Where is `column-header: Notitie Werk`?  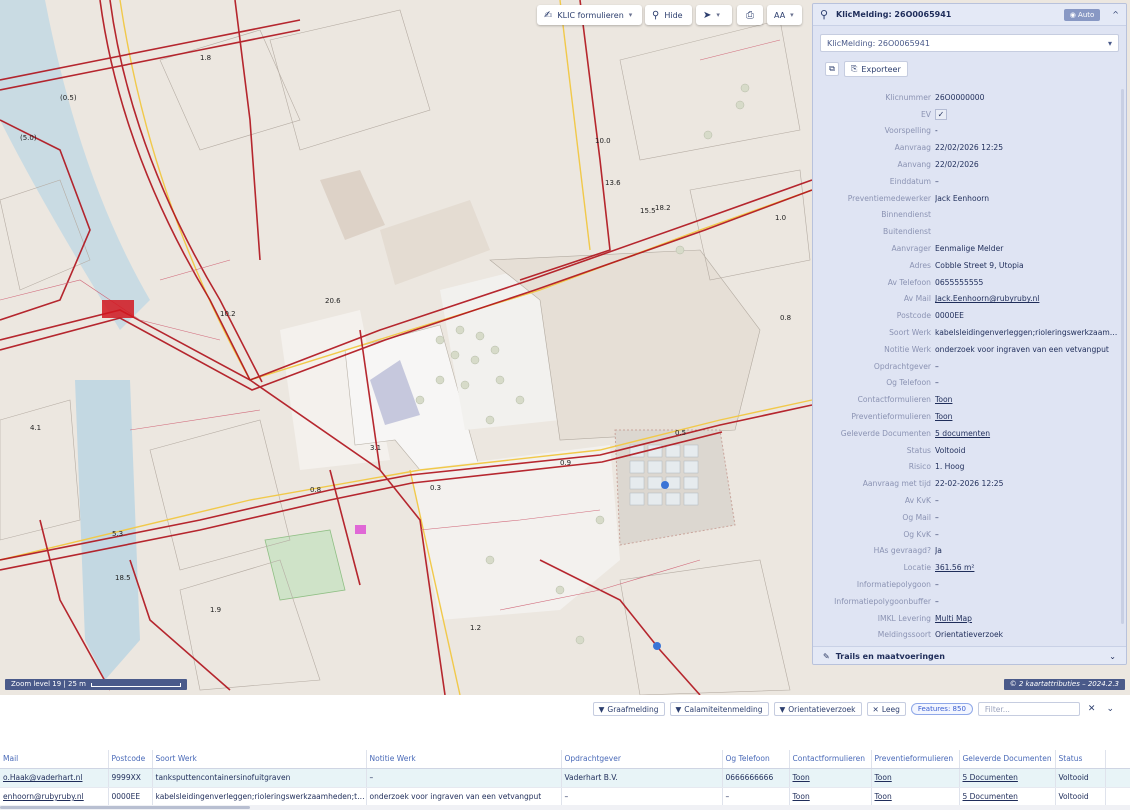
column-header: Notitie Werk is located at coordinates (464, 759).